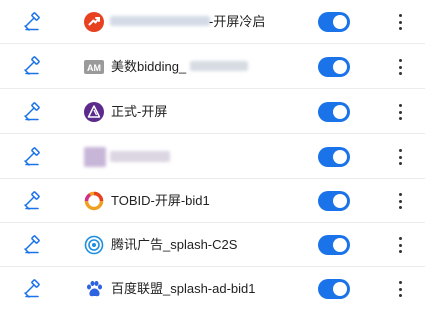 The height and width of the screenshot is (310, 425). Describe the element at coordinates (94, 245) in the screenshot. I see `tencent-ads-logo` at that location.